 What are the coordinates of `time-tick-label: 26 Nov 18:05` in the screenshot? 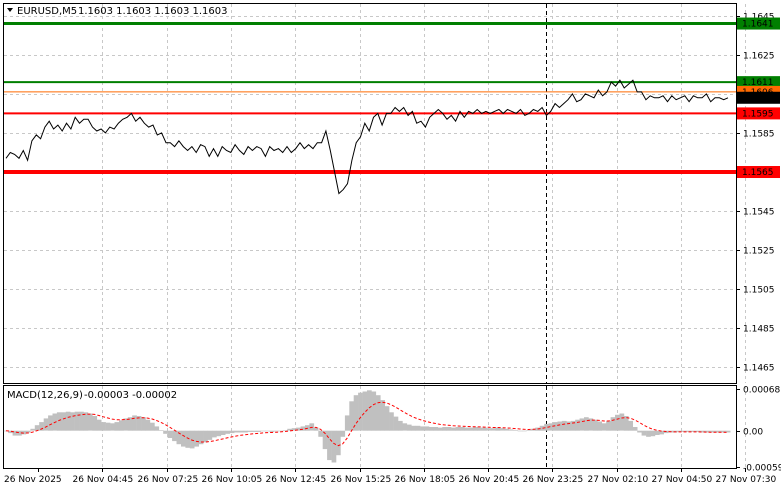 It's located at (425, 480).